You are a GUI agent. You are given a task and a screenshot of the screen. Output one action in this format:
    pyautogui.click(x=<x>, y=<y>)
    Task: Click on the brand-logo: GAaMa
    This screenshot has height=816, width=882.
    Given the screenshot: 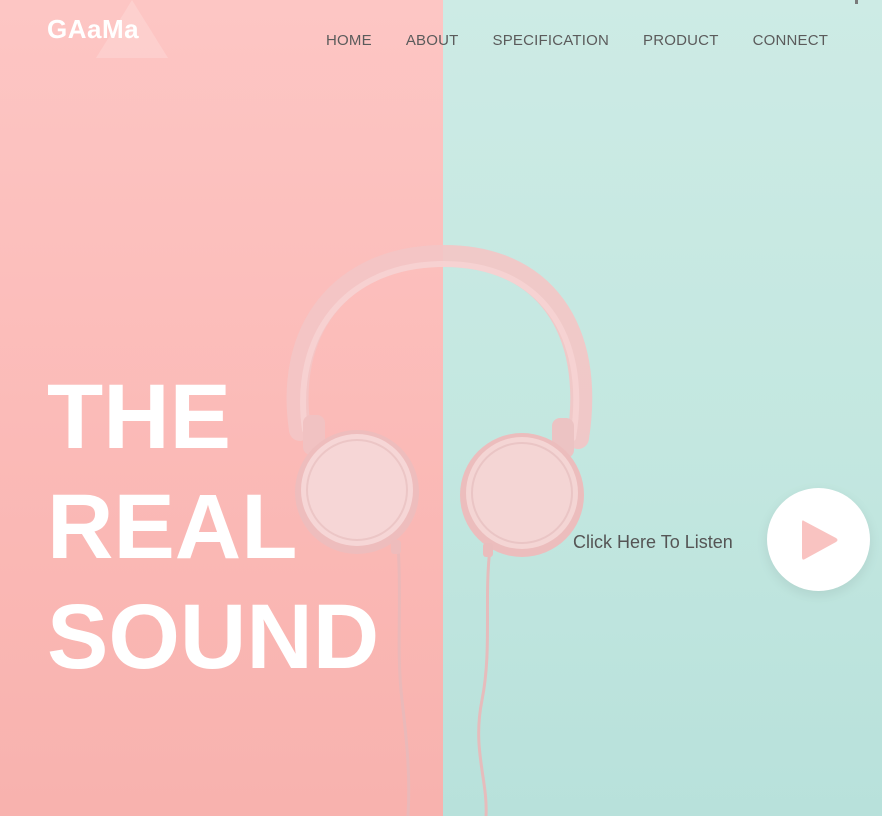 What is the action you would take?
    pyautogui.click(x=93, y=29)
    